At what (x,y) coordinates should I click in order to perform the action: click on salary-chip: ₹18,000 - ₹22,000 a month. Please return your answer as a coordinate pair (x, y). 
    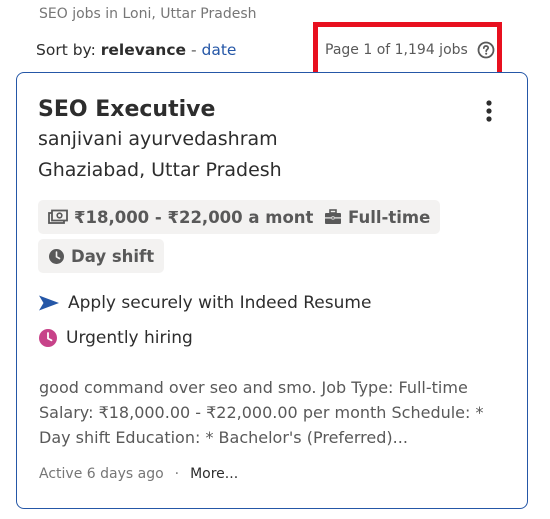
    Looking at the image, I should click on (187, 217).